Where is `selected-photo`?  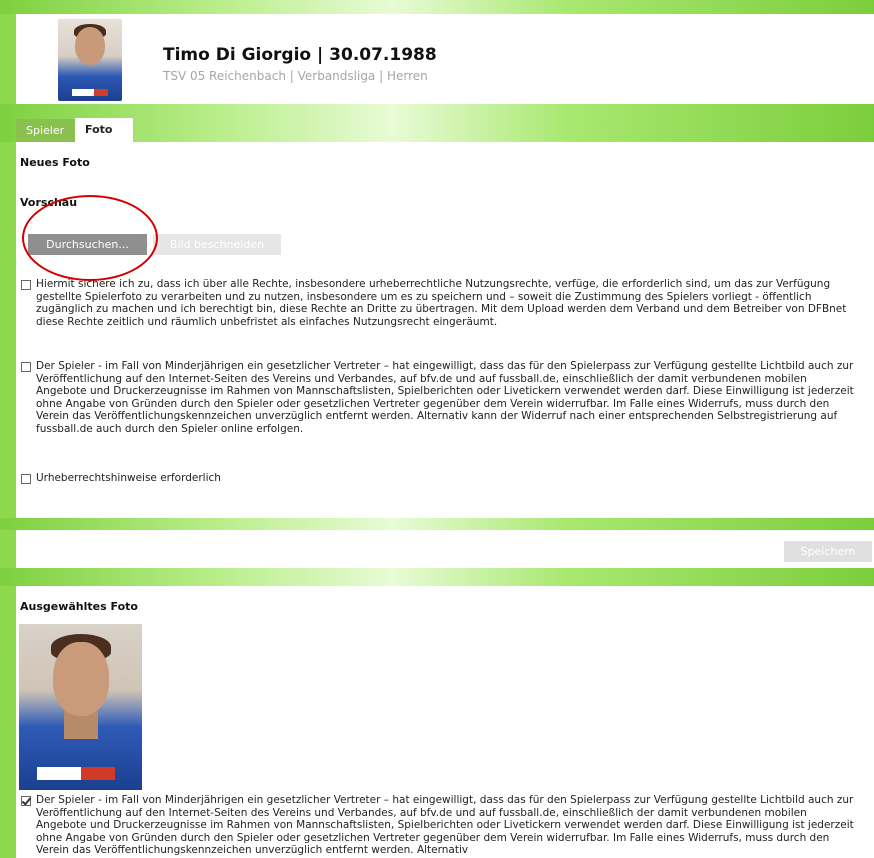 selected-photo is located at coordinates (80, 707).